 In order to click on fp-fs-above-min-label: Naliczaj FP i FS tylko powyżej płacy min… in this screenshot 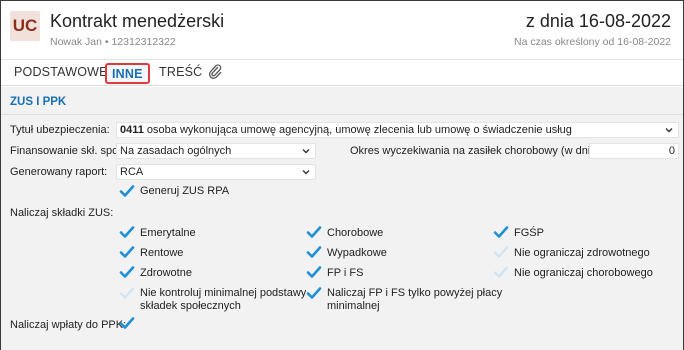, I will do `click(414, 300)`.